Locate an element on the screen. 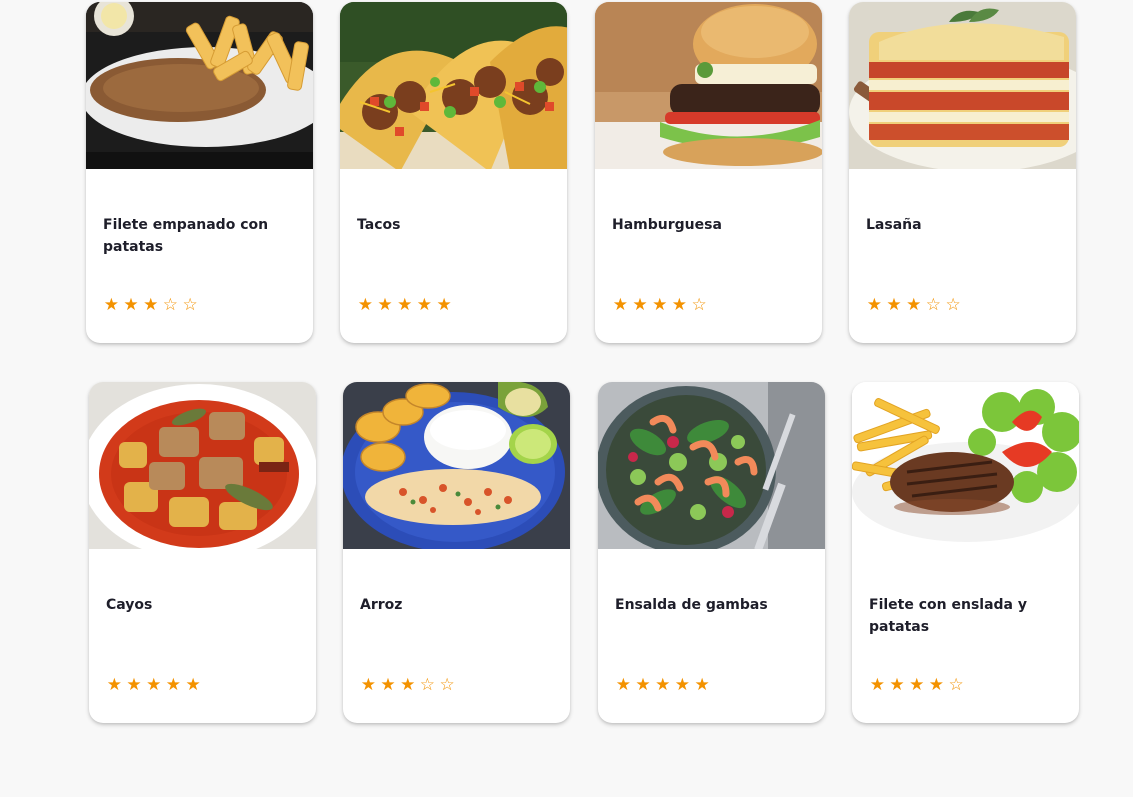  recipe-card: Tacos ★ ★ ★ ★ ★ is located at coordinates (453, 172).